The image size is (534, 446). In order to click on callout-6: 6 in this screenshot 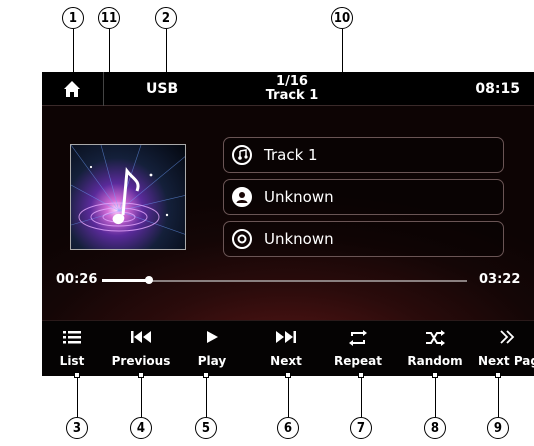, I will do `click(288, 428)`.